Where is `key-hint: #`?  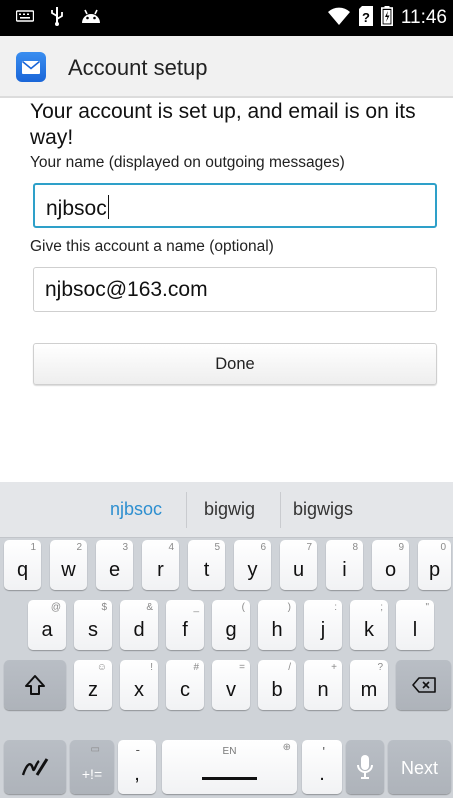 key-hint: # is located at coordinates (196, 667).